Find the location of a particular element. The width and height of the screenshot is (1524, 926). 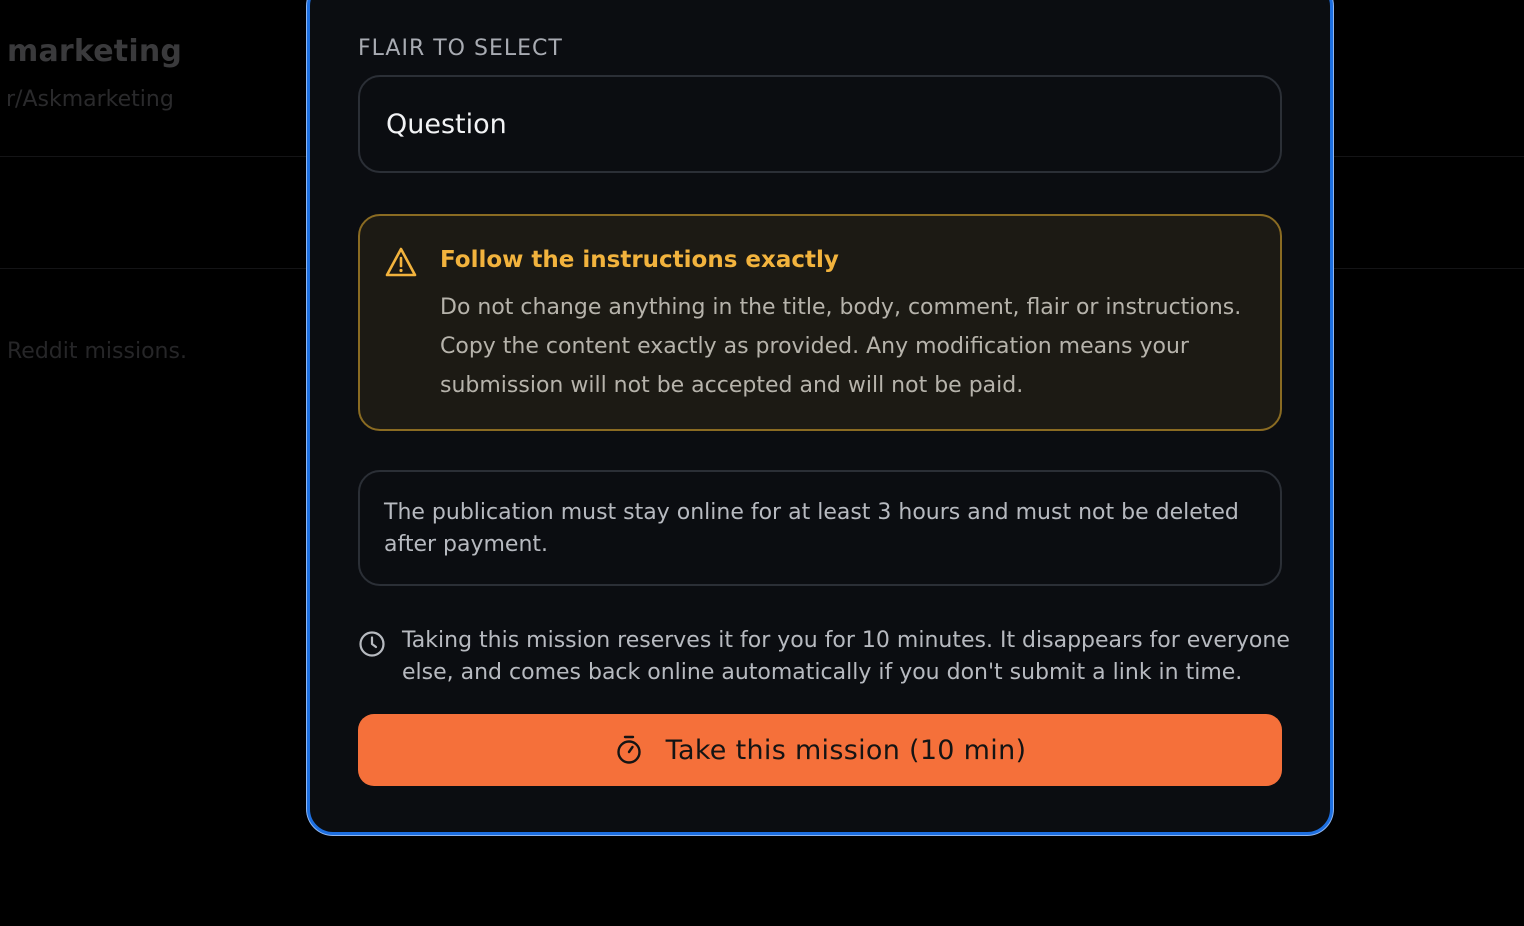

flair-value: Question is located at coordinates (446, 124).